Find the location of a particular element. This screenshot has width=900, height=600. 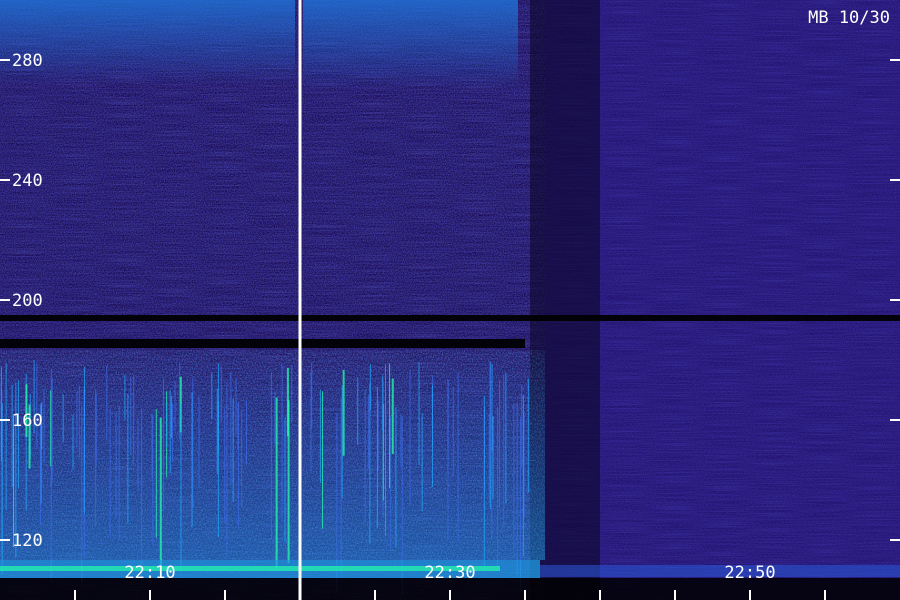

y-tick-label: 160 is located at coordinates (27, 421).